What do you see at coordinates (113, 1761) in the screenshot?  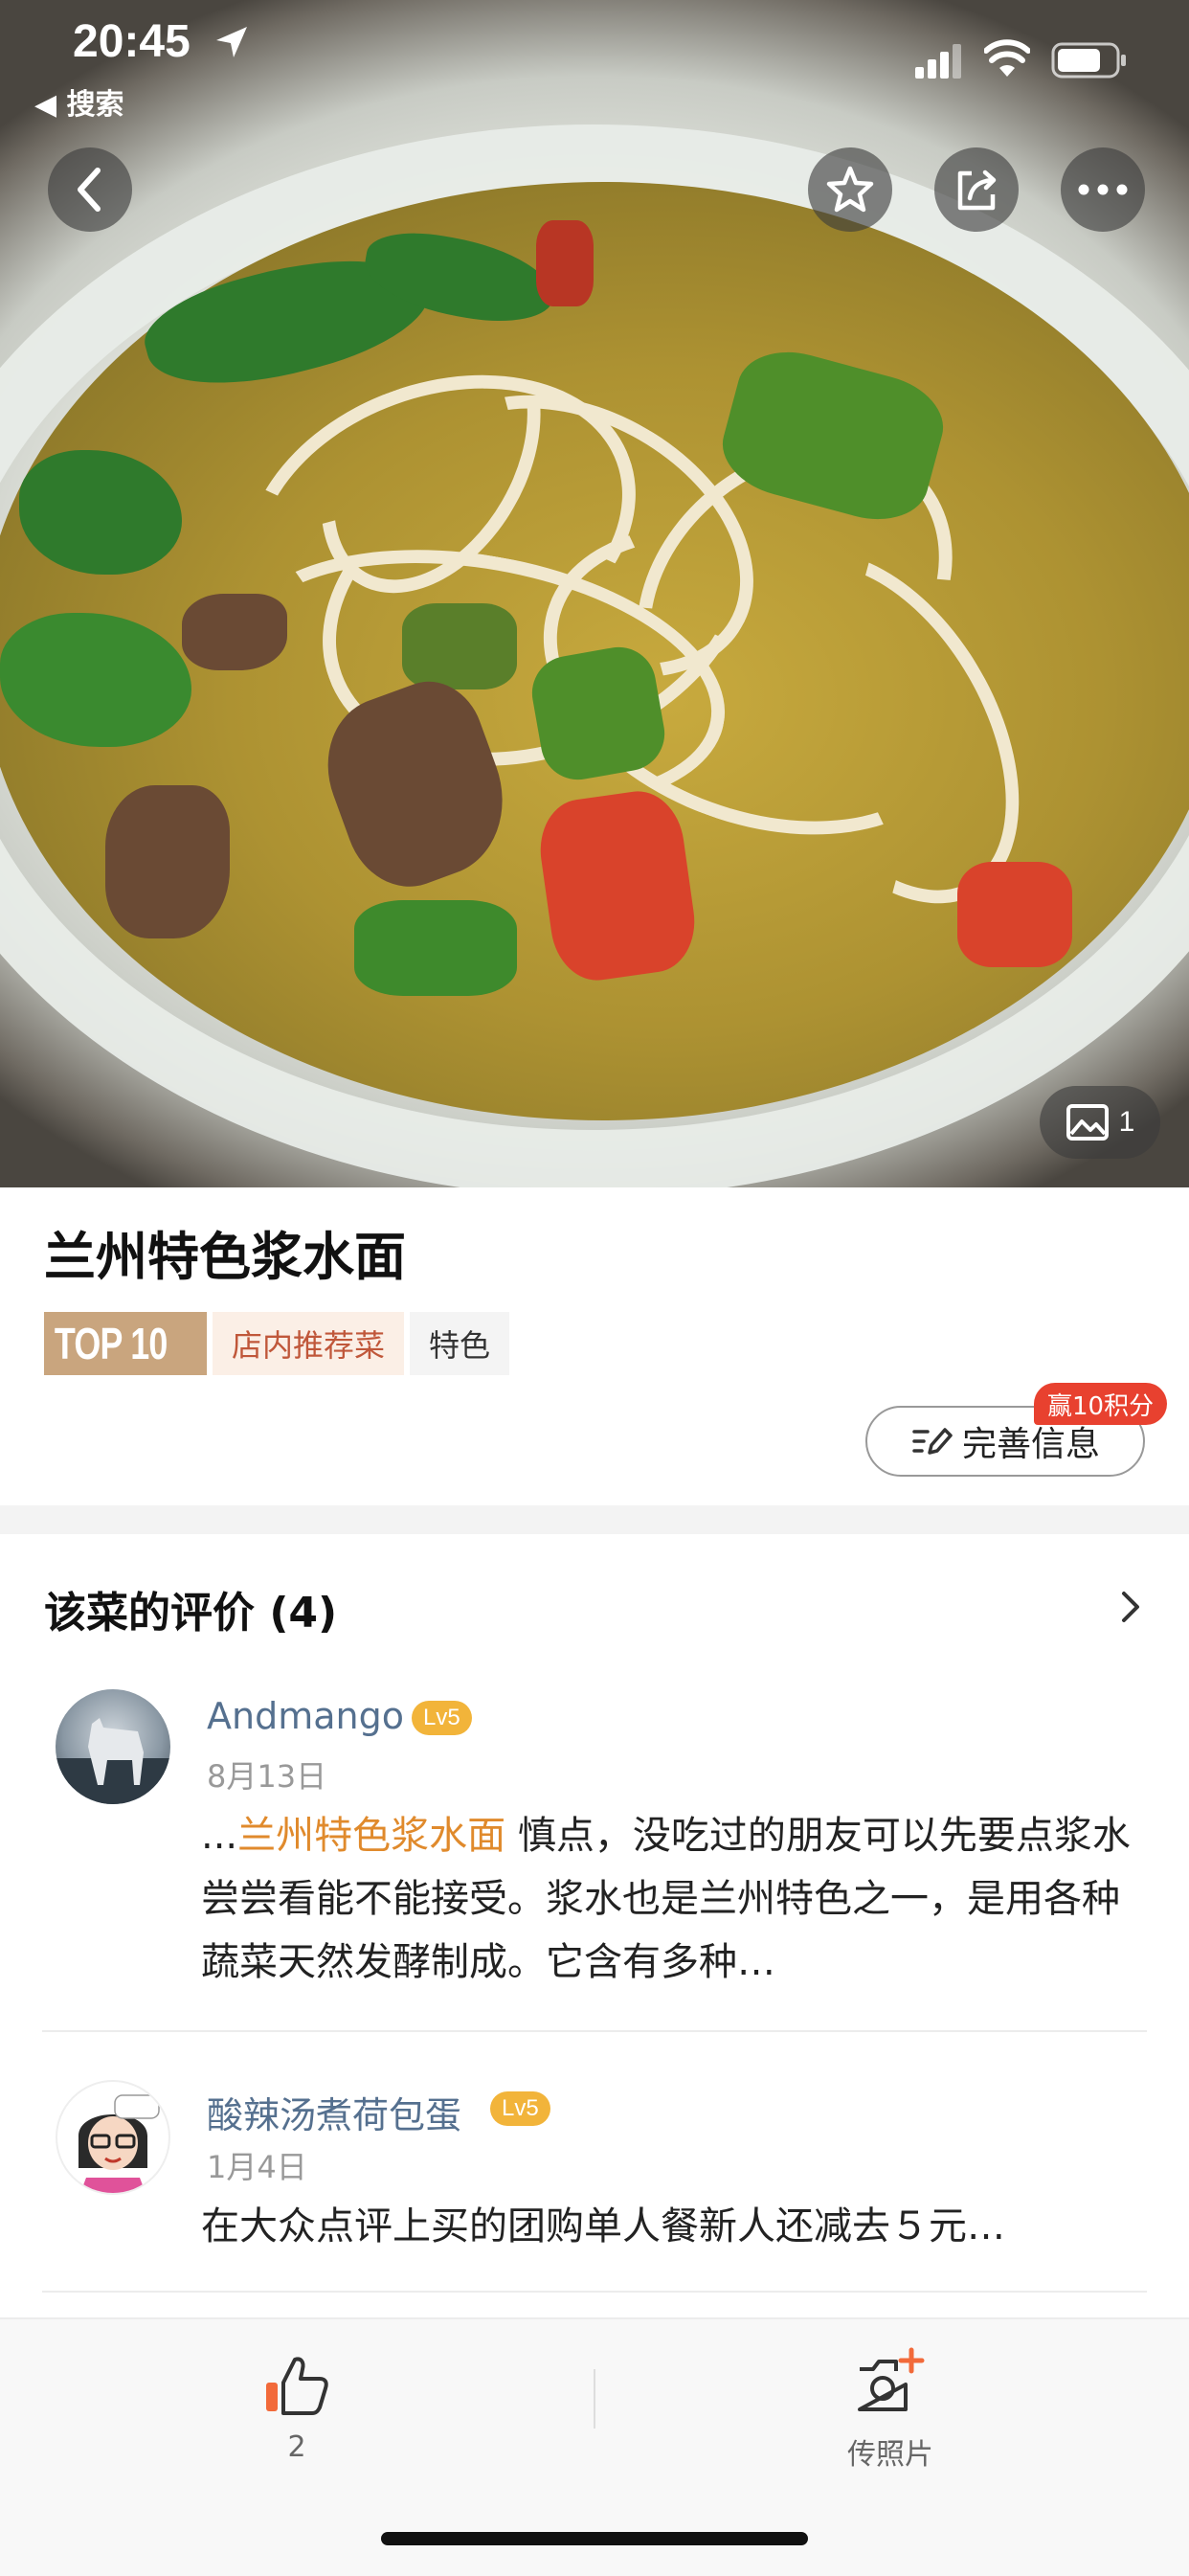 I see `dog-avatar-icon` at bounding box center [113, 1761].